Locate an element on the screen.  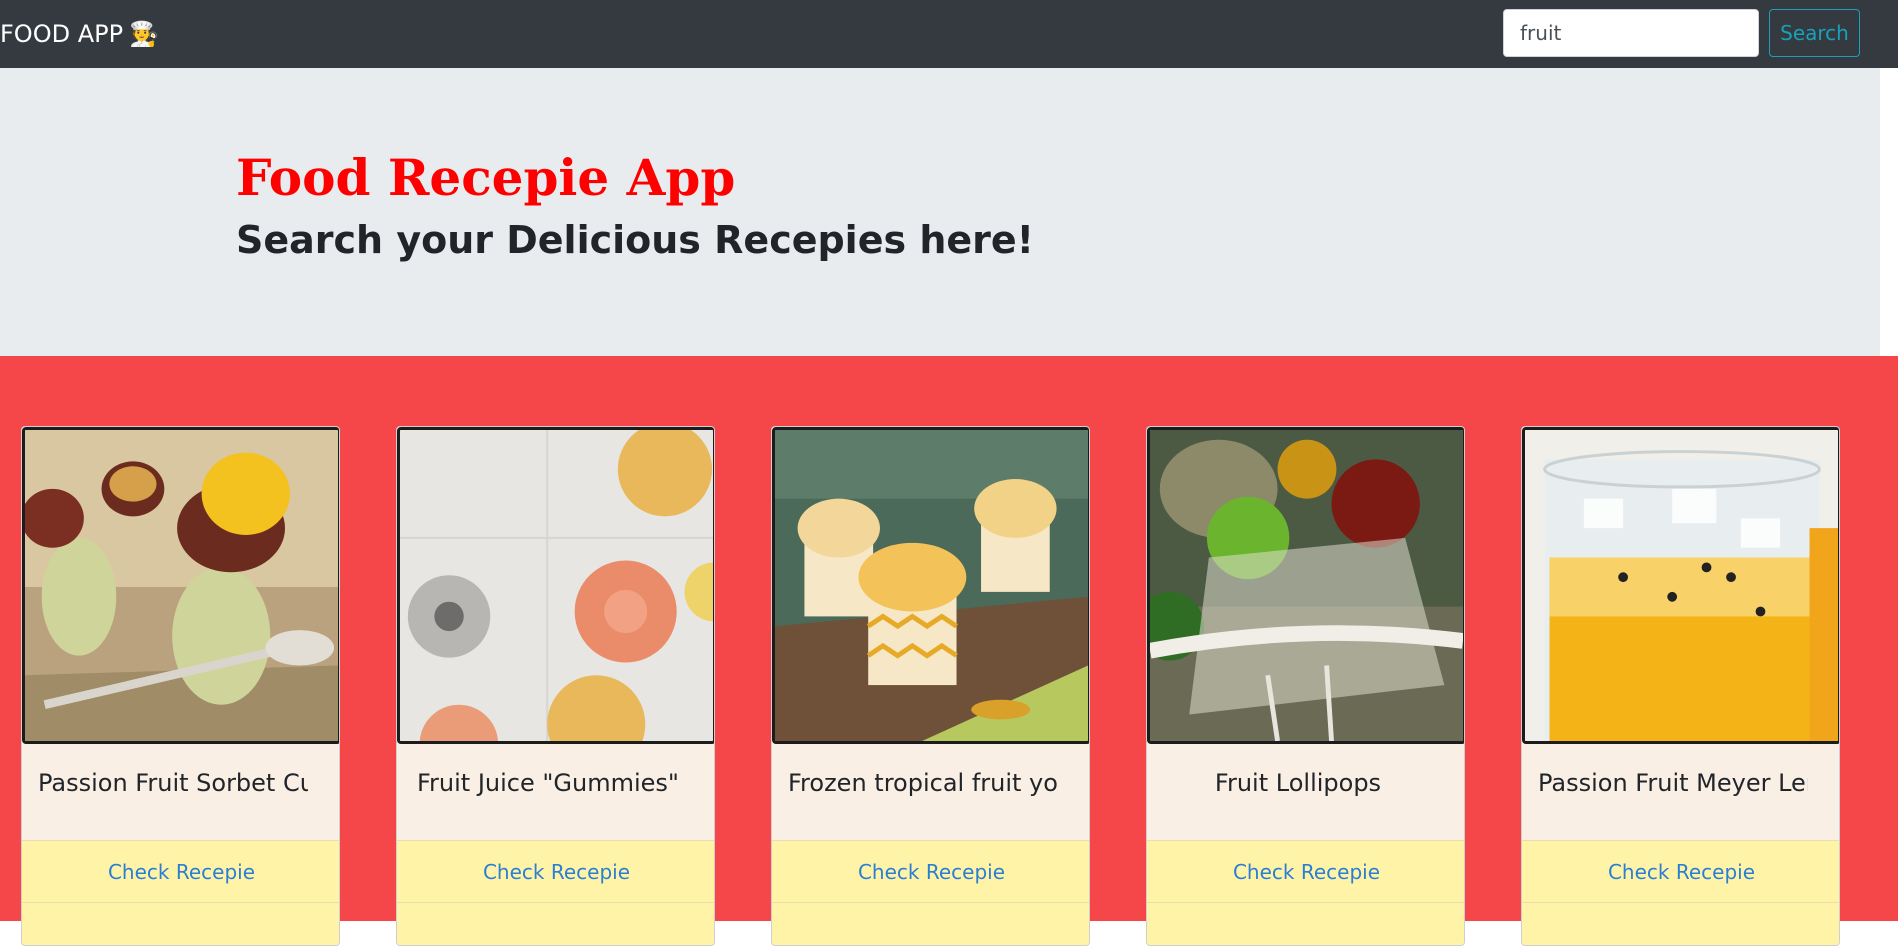
brand-logo: FOOD APP 🧑‍🍳 is located at coordinates (79, 34).